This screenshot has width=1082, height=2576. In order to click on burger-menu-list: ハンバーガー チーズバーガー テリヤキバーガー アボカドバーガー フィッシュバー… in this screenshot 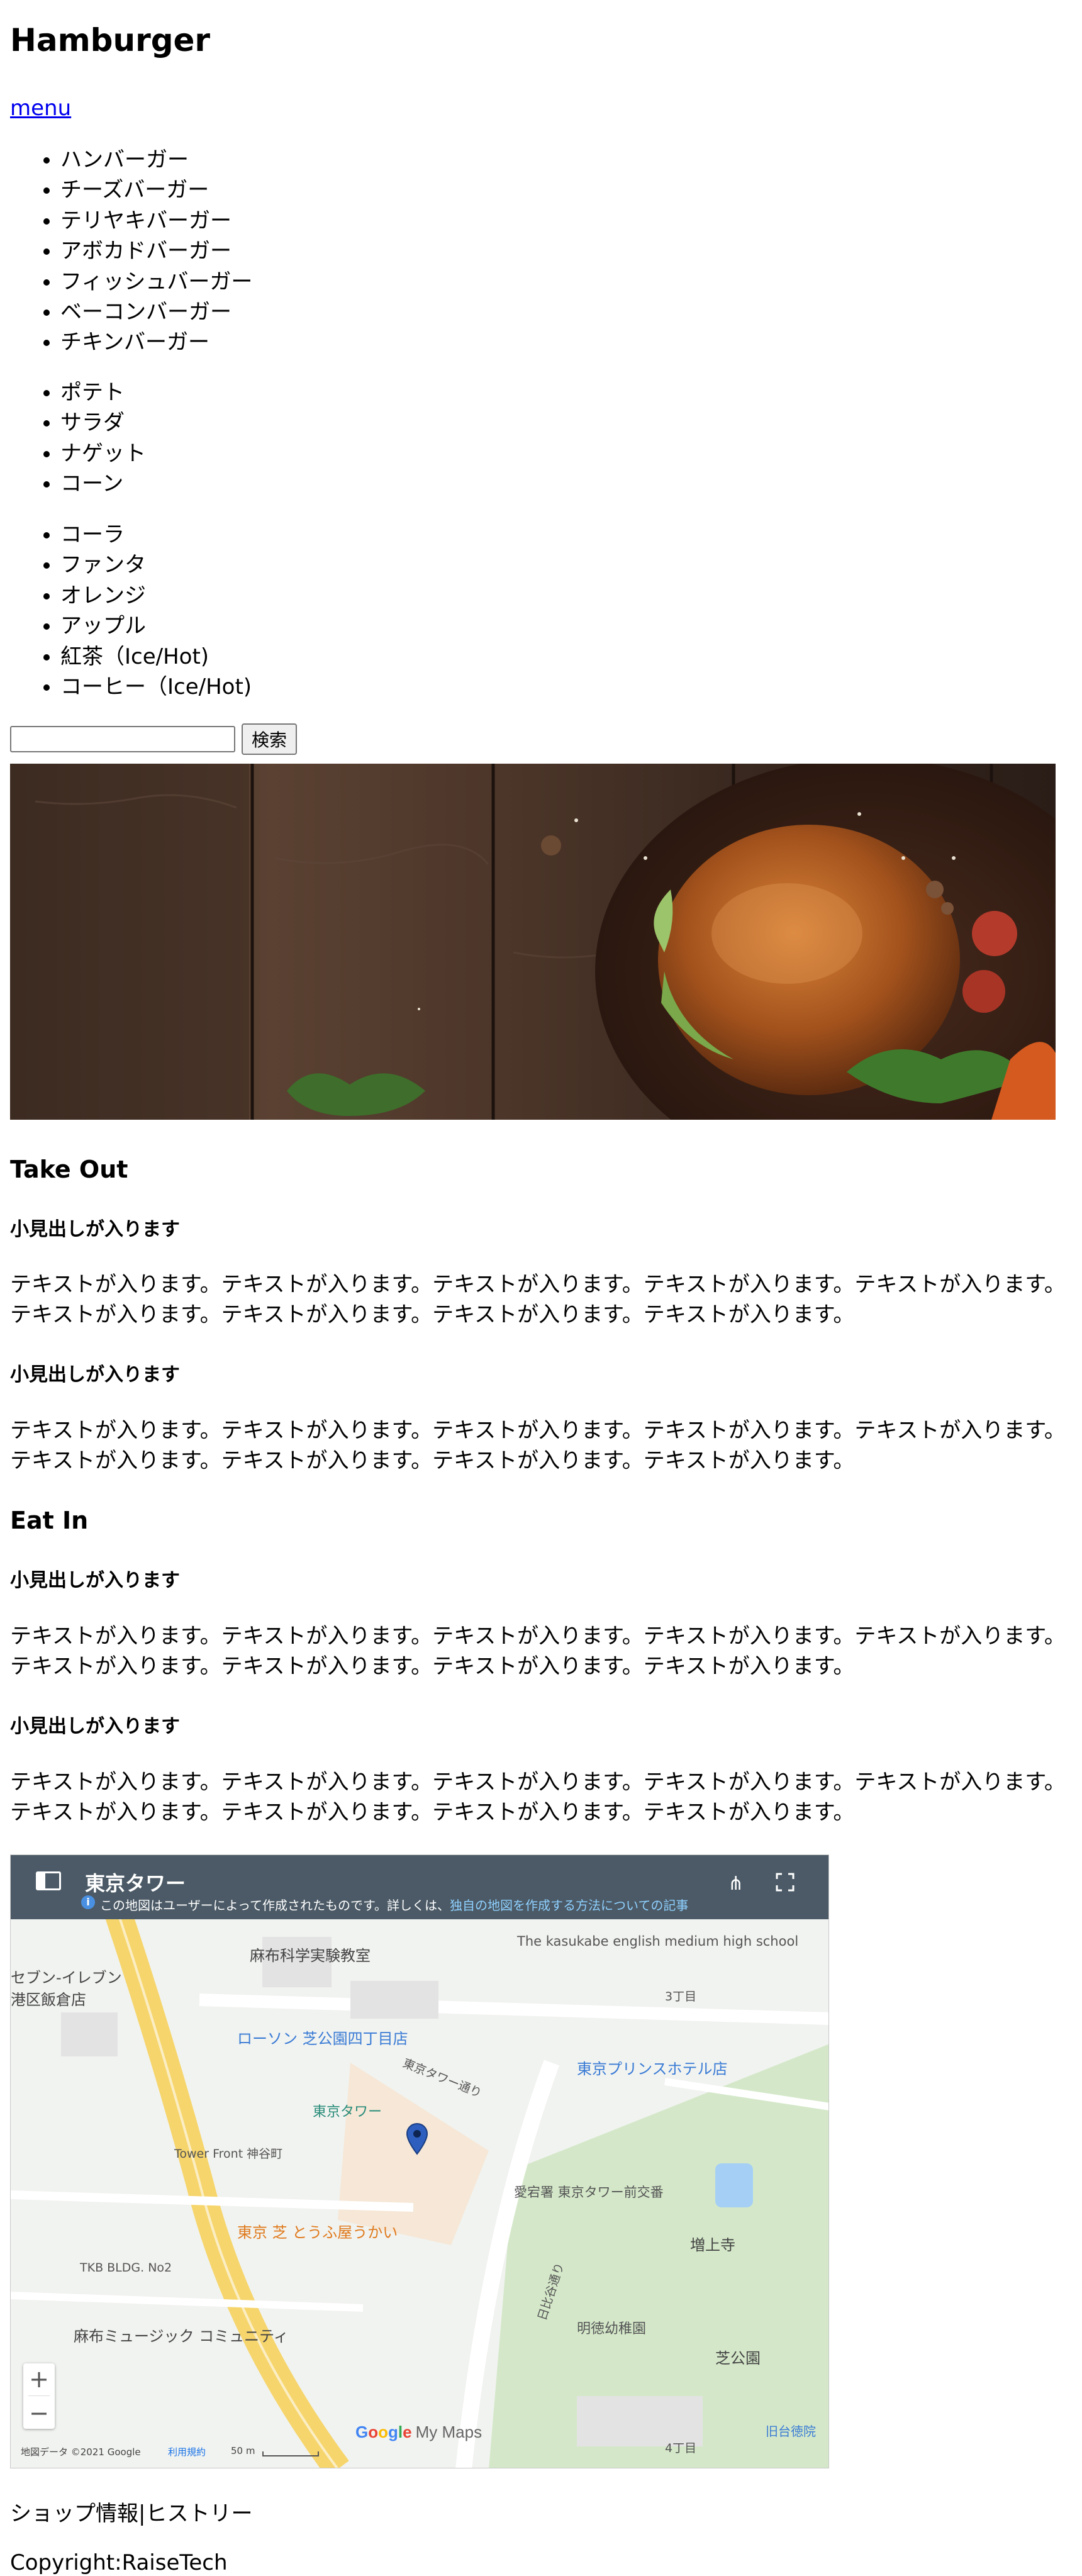, I will do `click(131, 251)`.